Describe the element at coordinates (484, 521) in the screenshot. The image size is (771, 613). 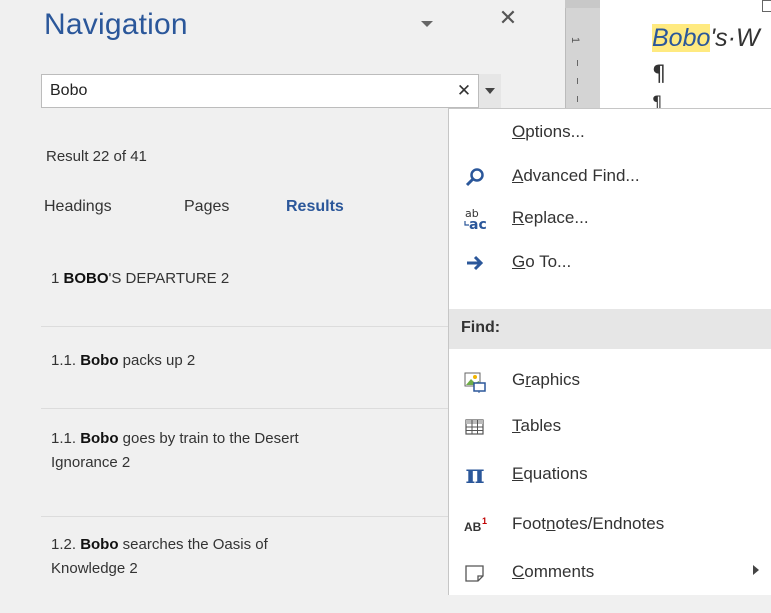
I see `svg-text: 1` at that location.